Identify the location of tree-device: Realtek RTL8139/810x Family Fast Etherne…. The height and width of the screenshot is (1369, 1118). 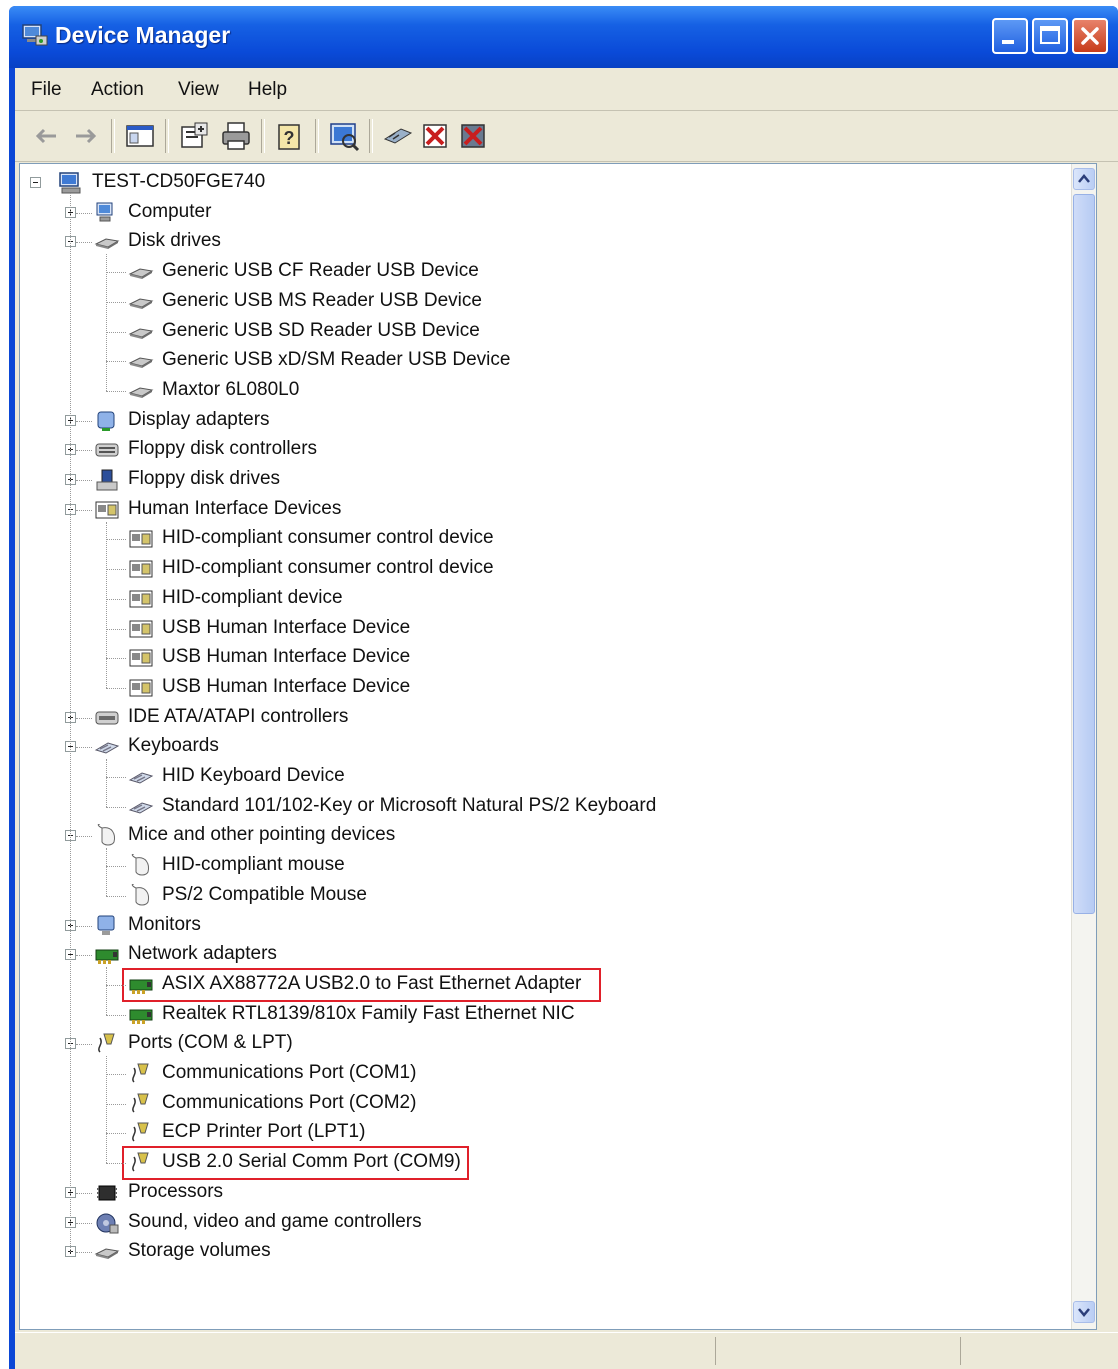
(578, 1015).